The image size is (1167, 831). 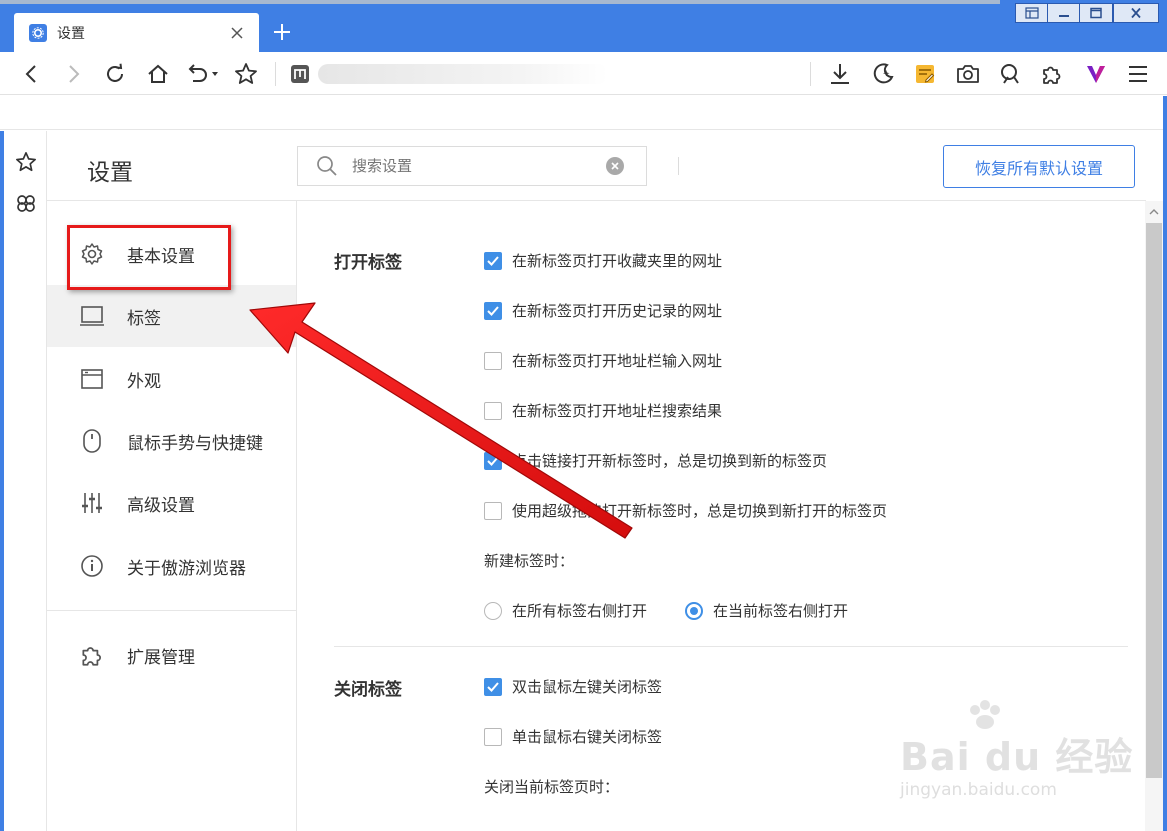 I want to click on option-right-click-close: 单击鼠标右键关闭标签, so click(x=573, y=736).